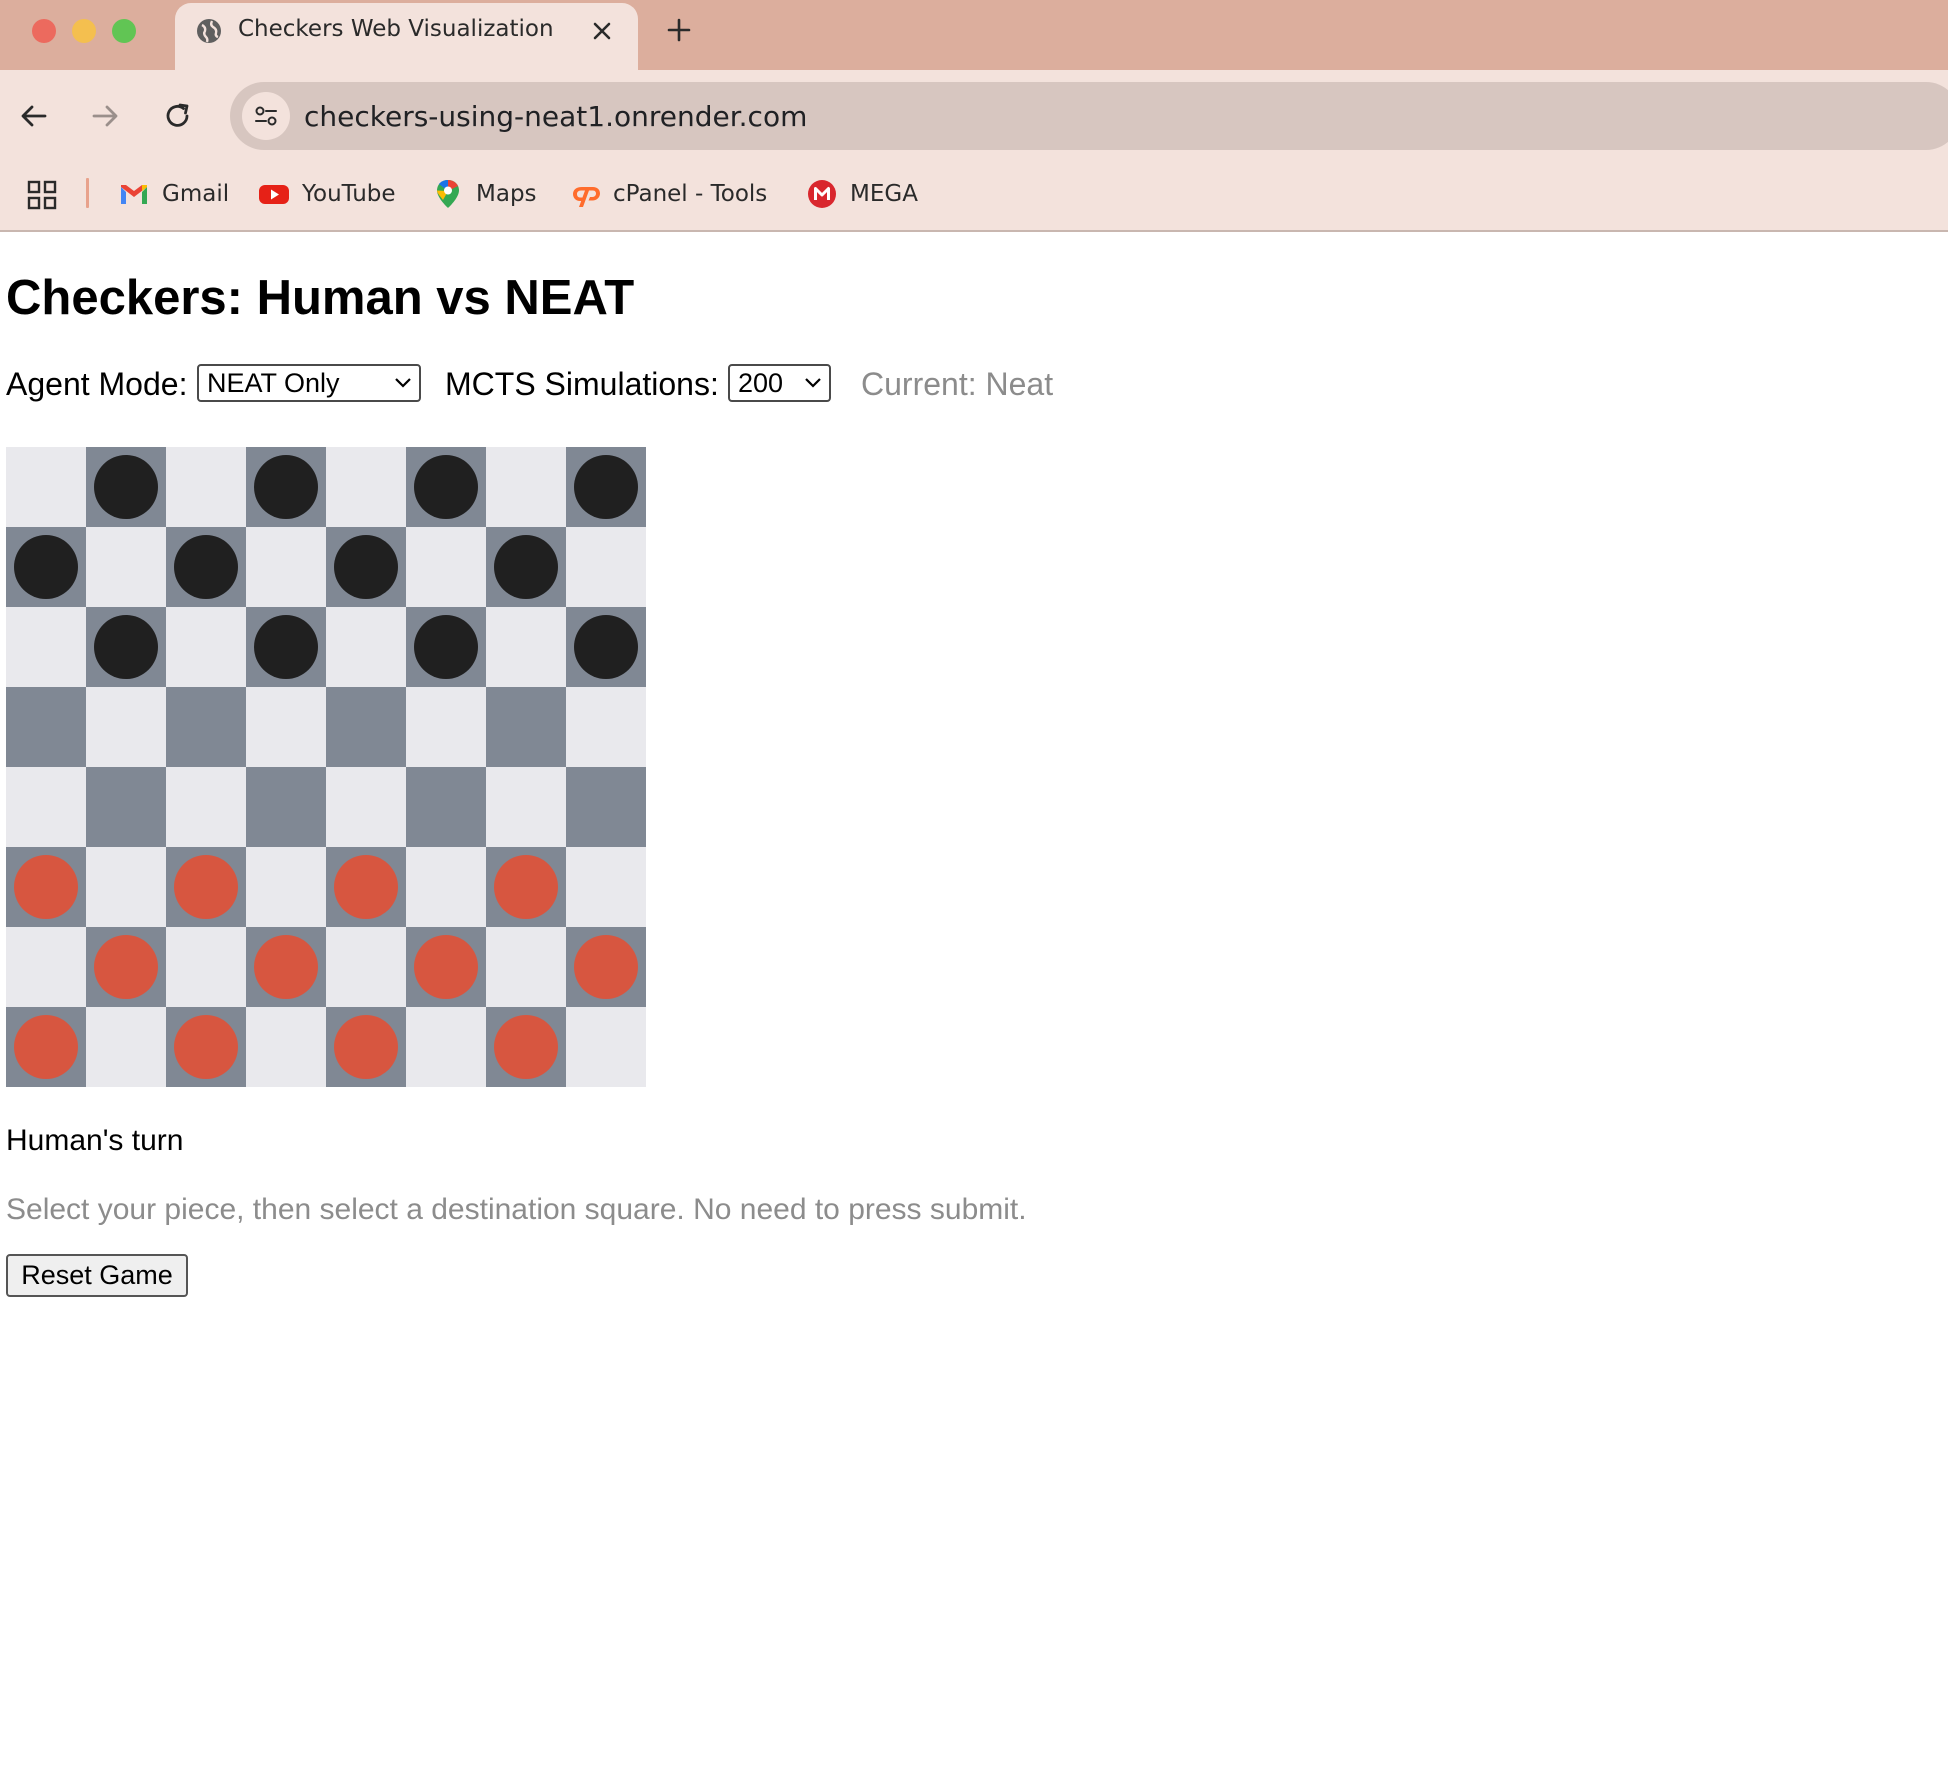  I want to click on forward-arrow-icon, so click(105, 116).